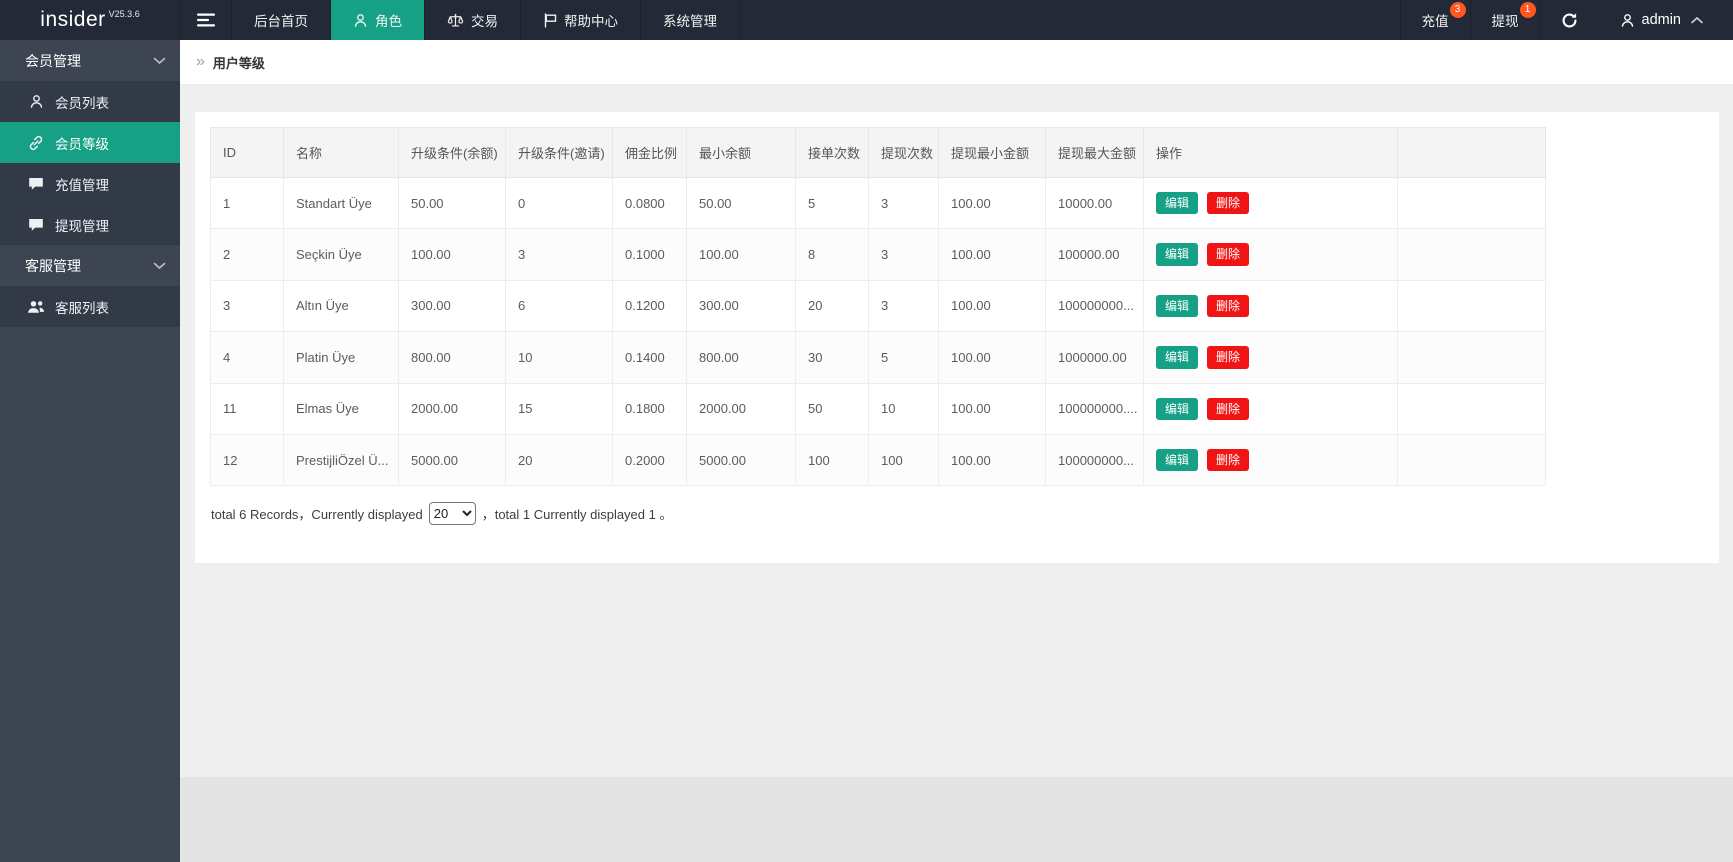  What do you see at coordinates (36, 184) in the screenshot?
I see `message-icon` at bounding box center [36, 184].